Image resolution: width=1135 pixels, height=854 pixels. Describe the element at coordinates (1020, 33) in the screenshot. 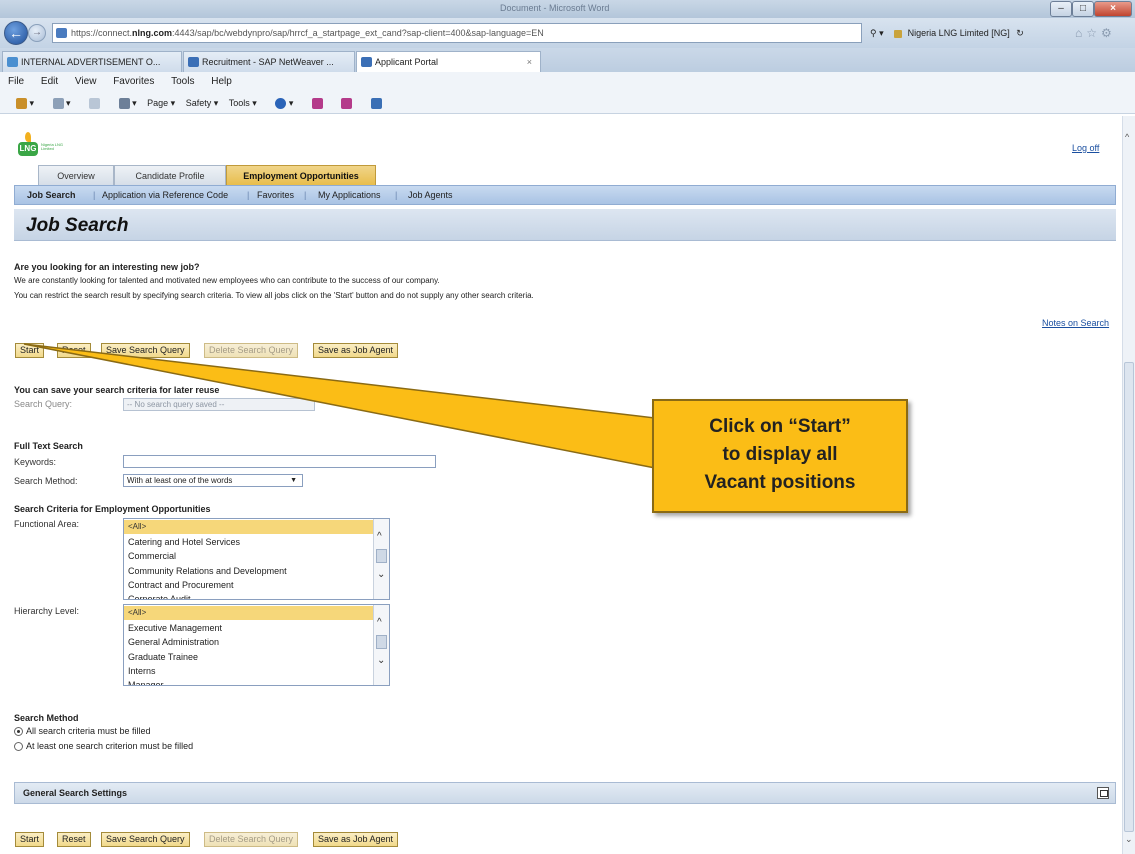

I see `refresh-icon: ↻` at that location.